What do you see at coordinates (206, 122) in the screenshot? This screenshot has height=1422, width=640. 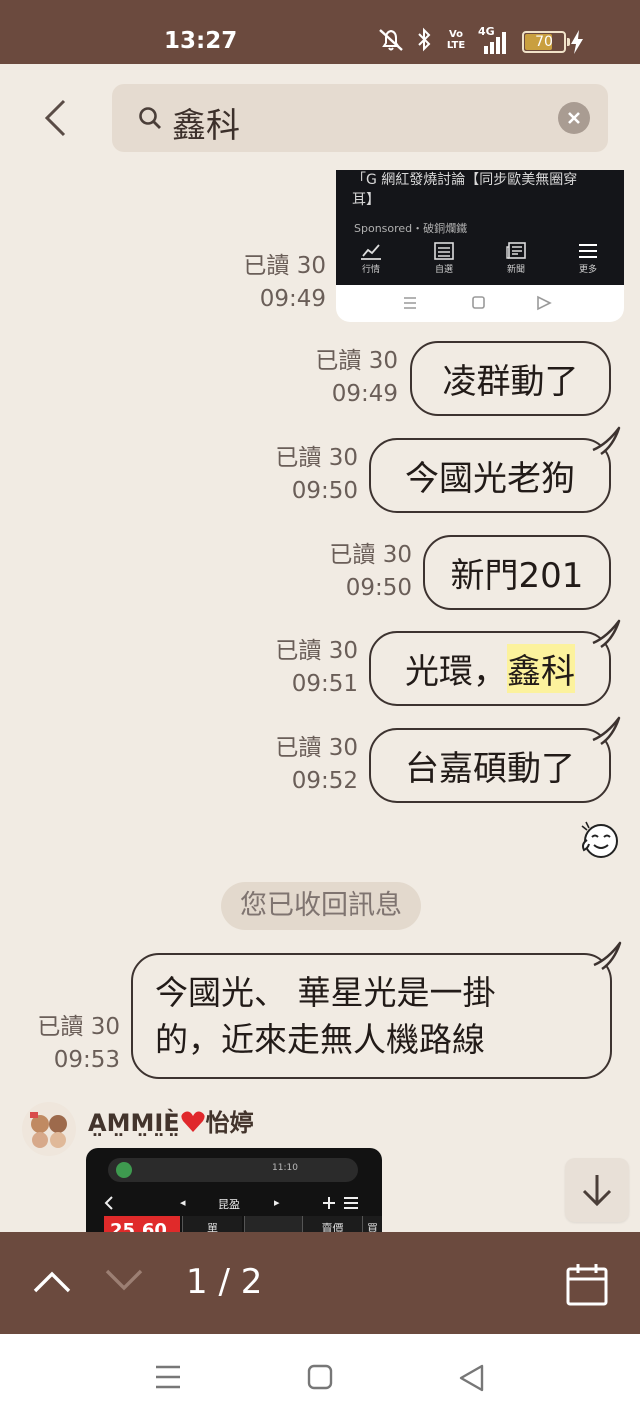 I see `search-input: 鑫科` at bounding box center [206, 122].